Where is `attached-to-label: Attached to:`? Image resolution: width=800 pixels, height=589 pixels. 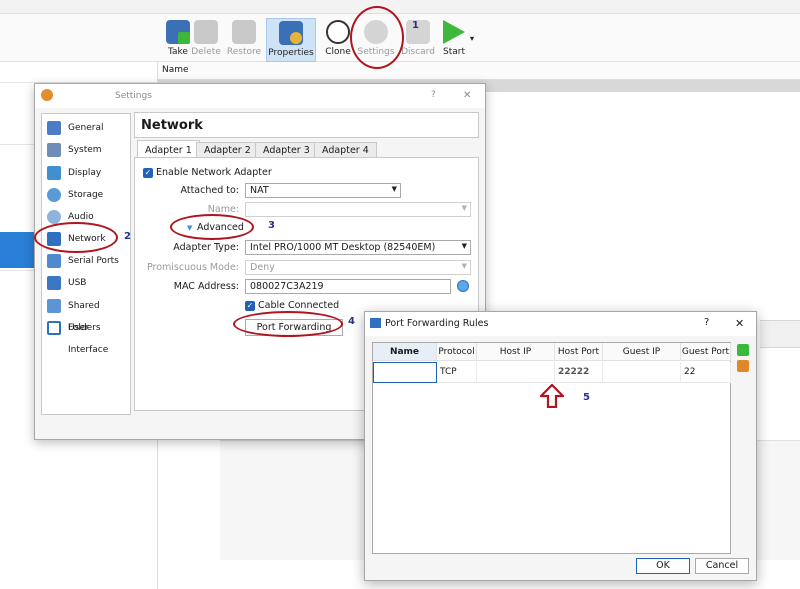 attached-to-label: Attached to: is located at coordinates (209, 190).